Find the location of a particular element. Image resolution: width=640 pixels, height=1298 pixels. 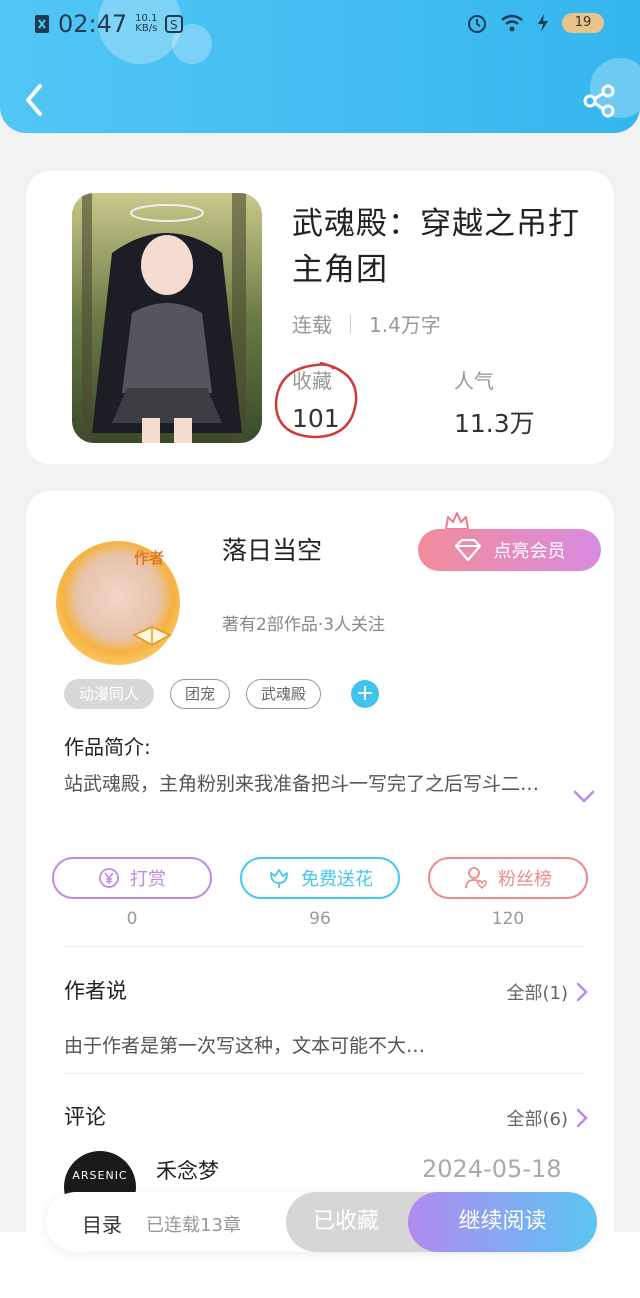

toc-button: 目录 is located at coordinates (102, 1223).